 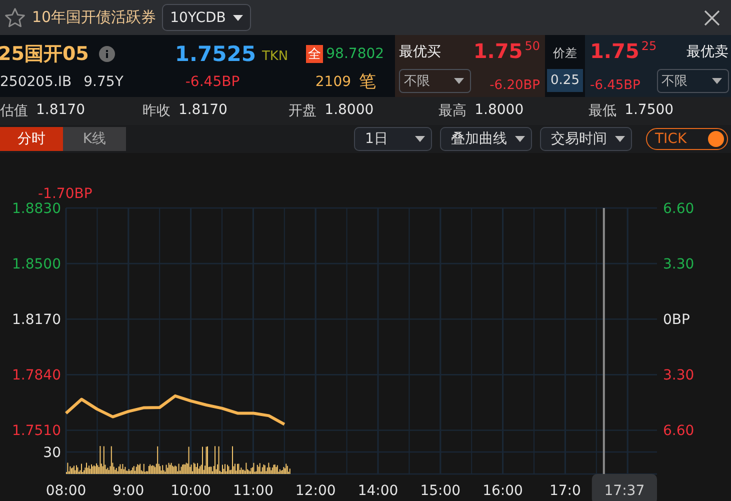 What do you see at coordinates (253, 491) in the screenshot?
I see `x-axis-label: 11:00` at bounding box center [253, 491].